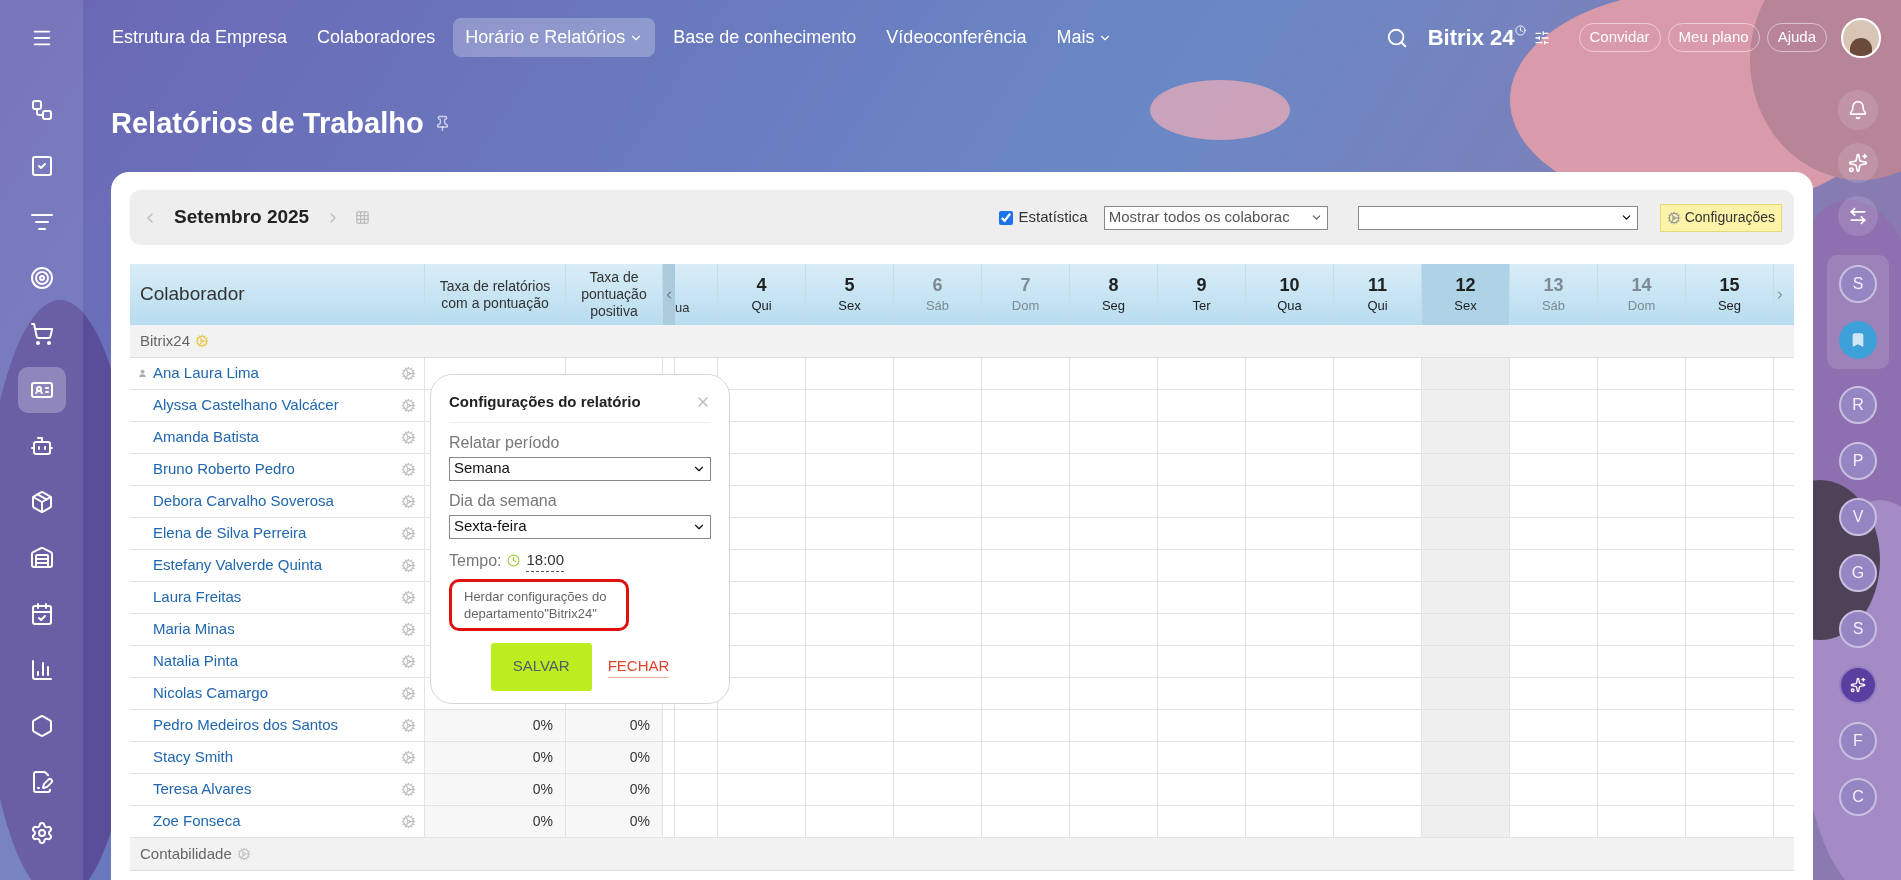 The image size is (1901, 880). I want to click on time-link: 18:00, so click(545, 560).